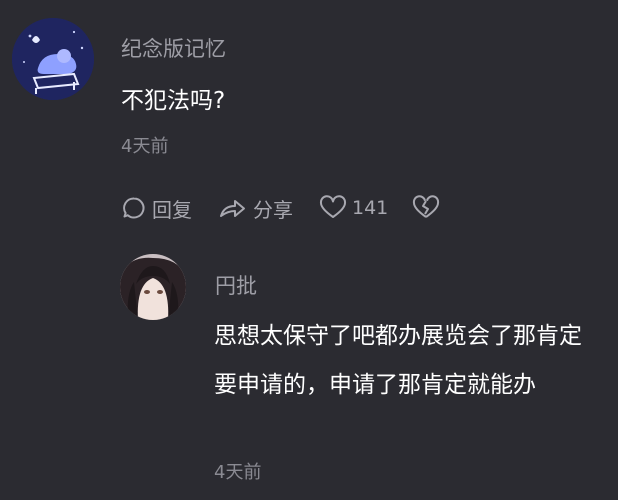 The height and width of the screenshot is (500, 618). I want to click on reply-button: 回复, so click(156, 208).